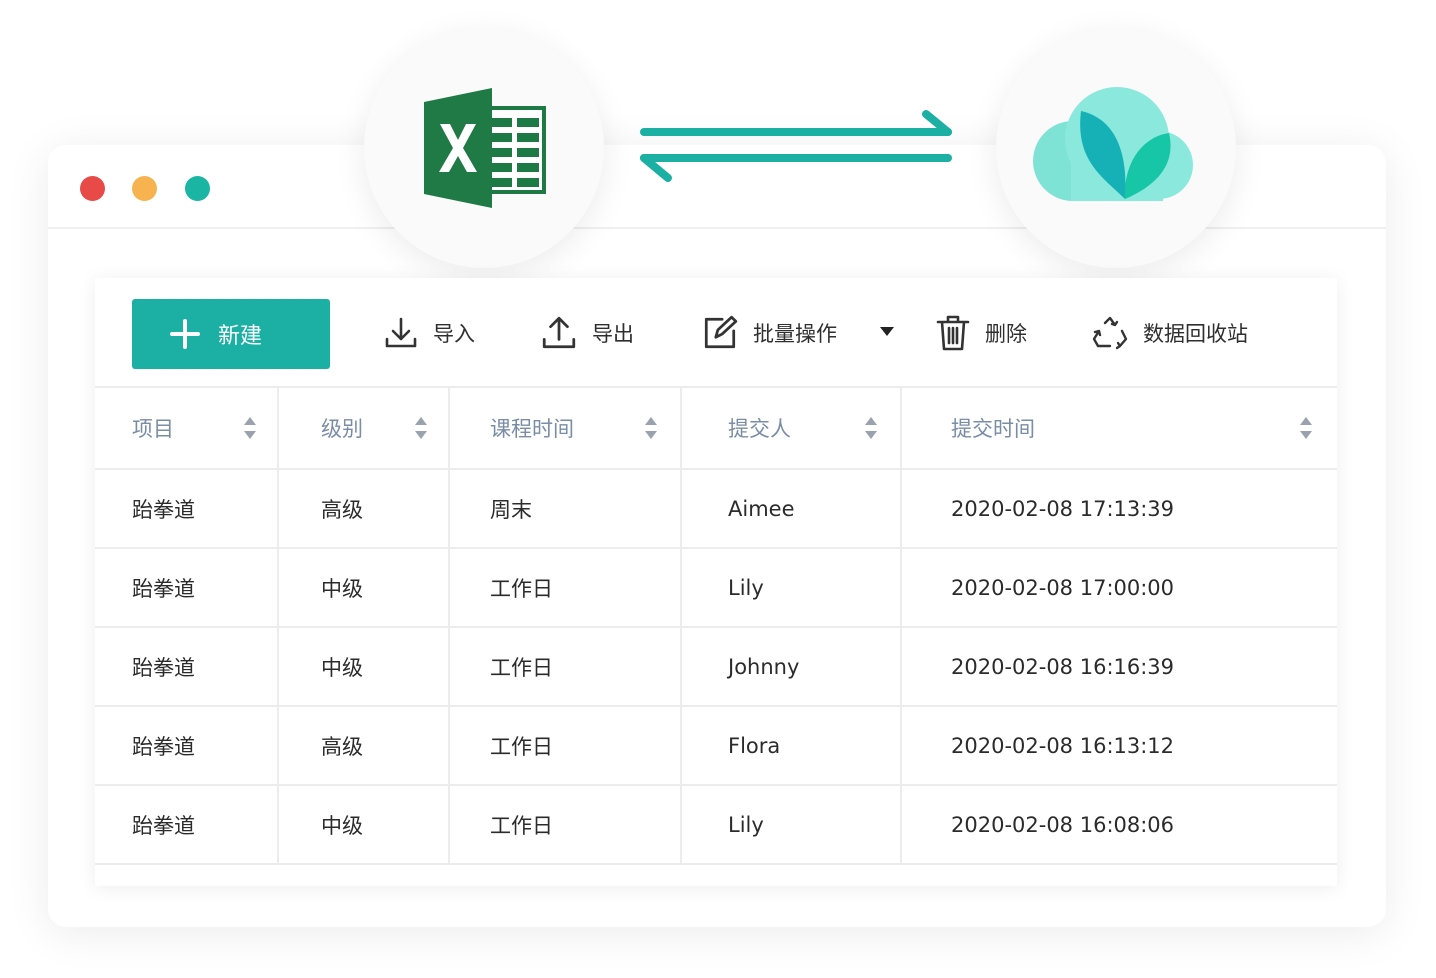  Describe the element at coordinates (1119, 429) in the screenshot. I see `column-header-submit-time: 提交时间` at that location.